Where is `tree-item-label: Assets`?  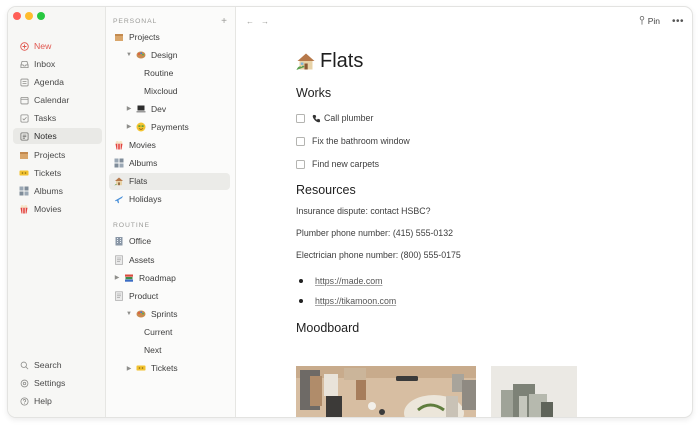
tree-item-label: Assets is located at coordinates (142, 259).